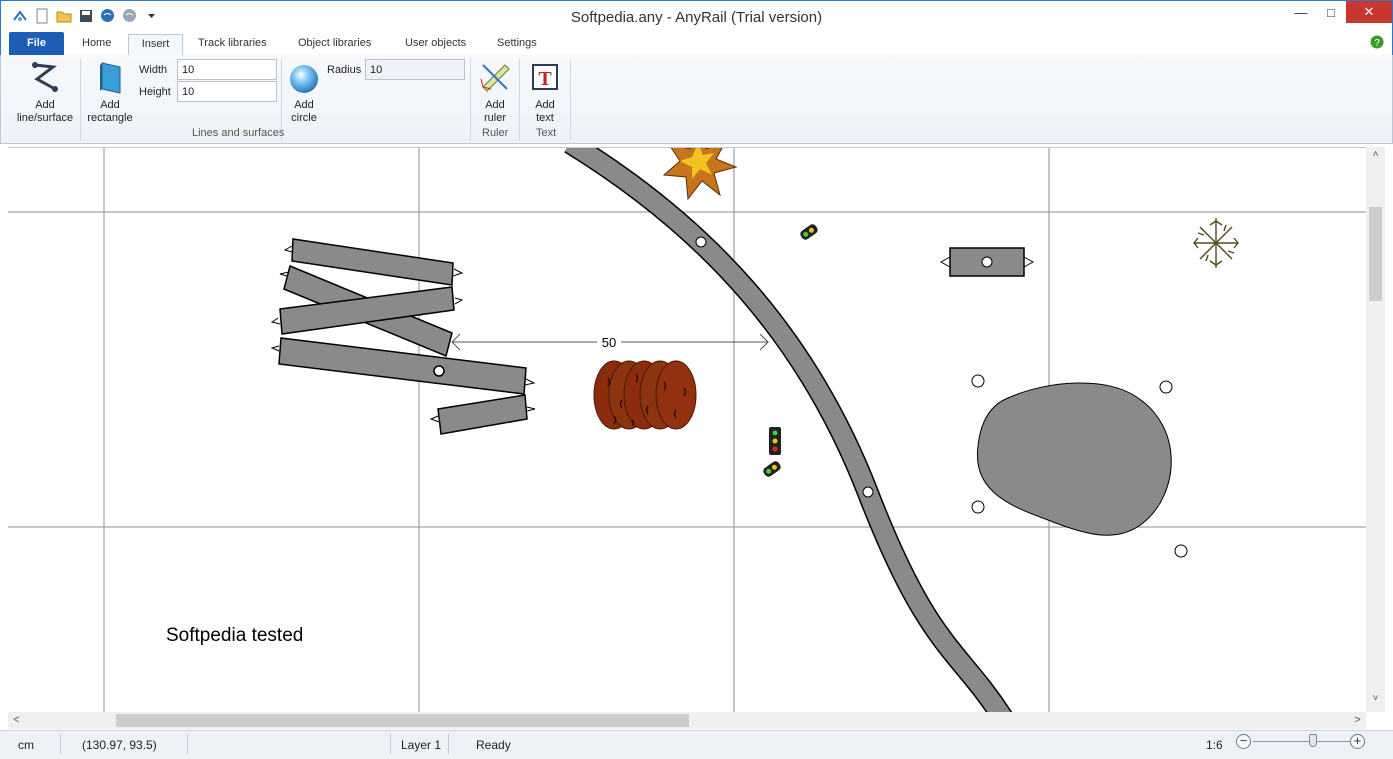  I want to click on tab-insert: Insert, so click(155, 44).